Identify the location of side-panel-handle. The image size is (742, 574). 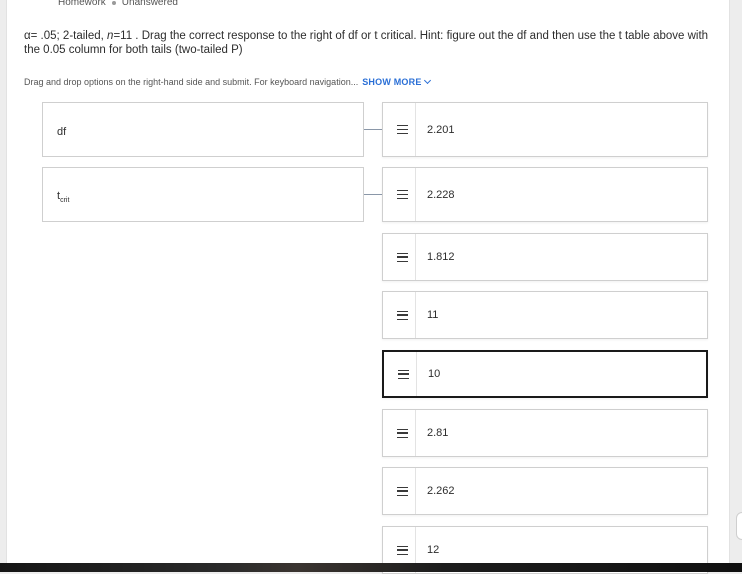
(739, 526).